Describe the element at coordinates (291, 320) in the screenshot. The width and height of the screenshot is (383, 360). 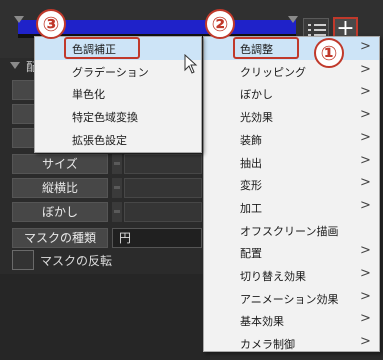
I see `menu-item-basic-effect: 基本効果 >` at that location.